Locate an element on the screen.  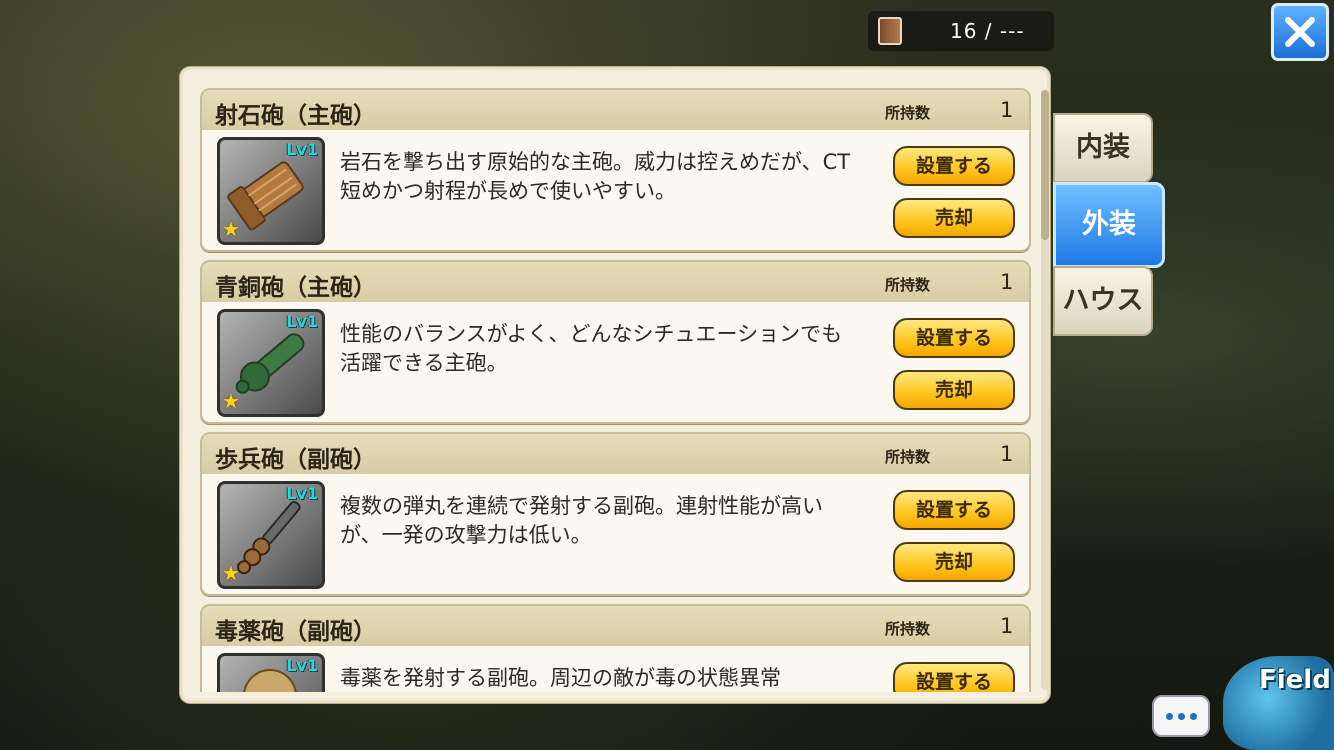
book-icon is located at coordinates (890, 31).